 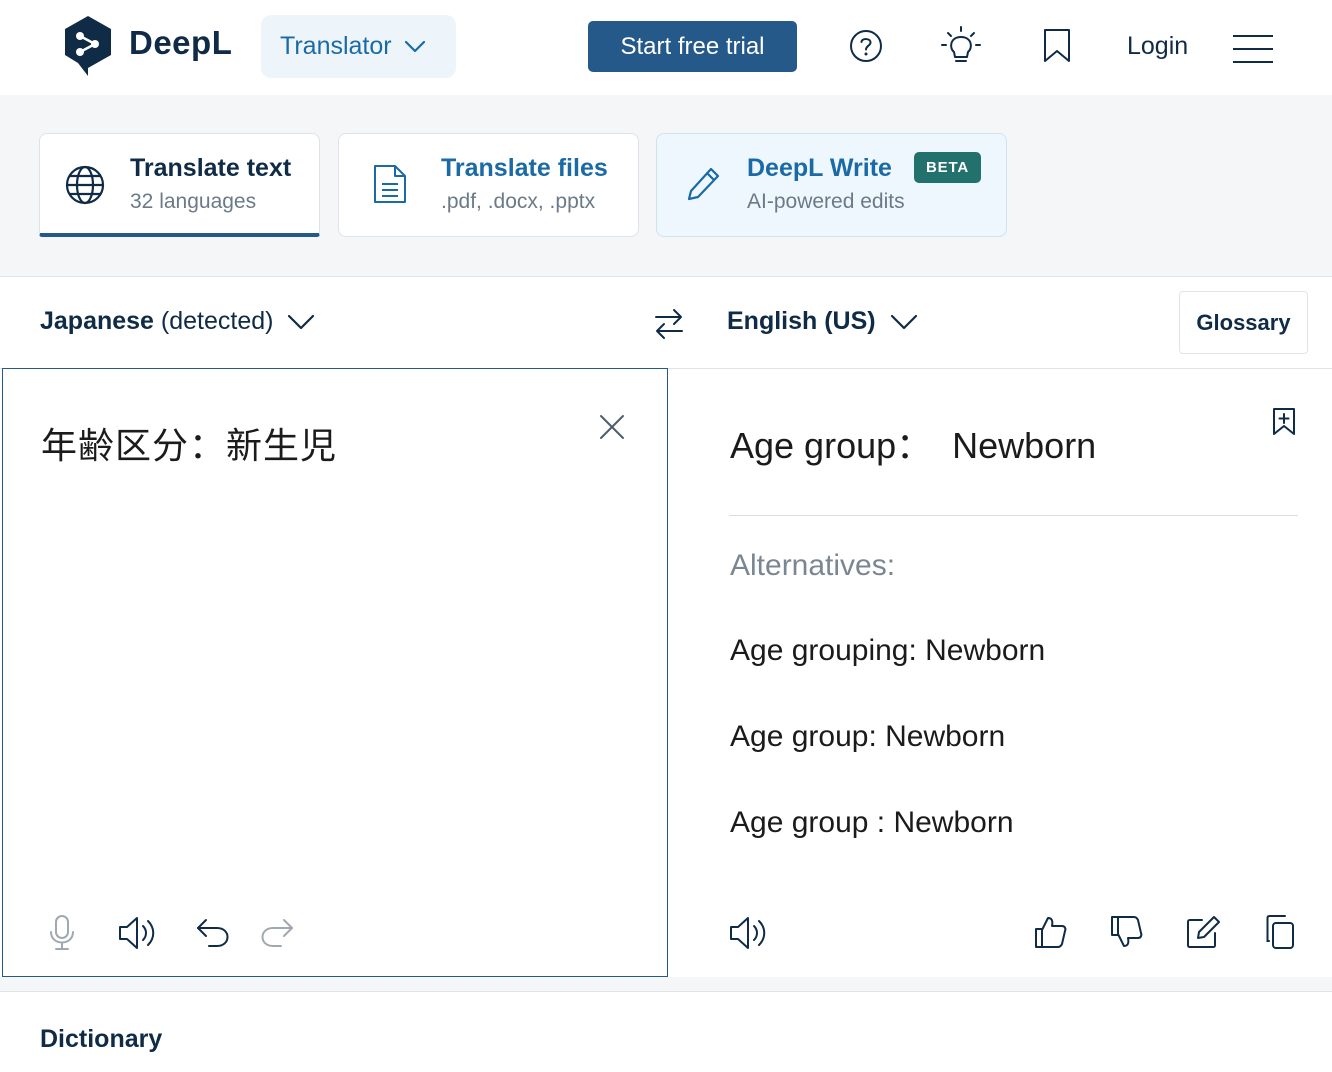 I want to click on detected-label: (detected), so click(x=217, y=321).